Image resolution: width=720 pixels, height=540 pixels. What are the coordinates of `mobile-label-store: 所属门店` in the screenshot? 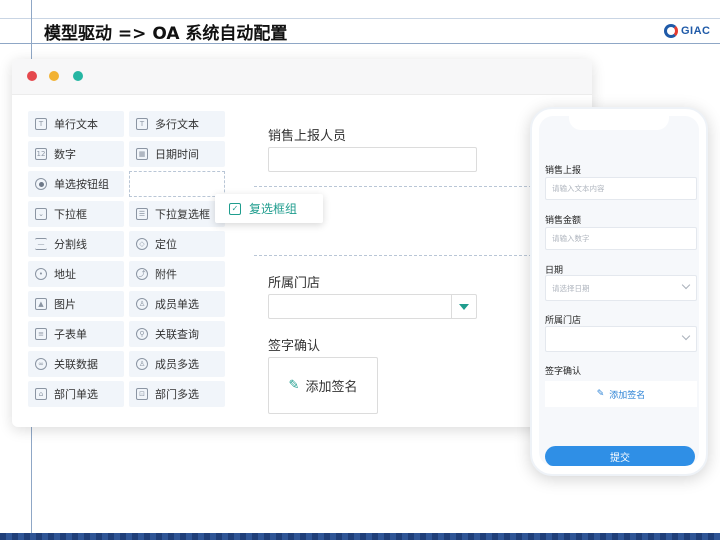 It's located at (563, 321).